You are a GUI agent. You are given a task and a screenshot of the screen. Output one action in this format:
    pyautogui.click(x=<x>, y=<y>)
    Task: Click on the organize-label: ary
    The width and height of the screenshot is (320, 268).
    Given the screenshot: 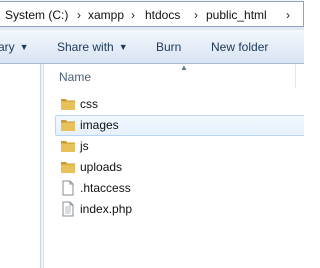 What is the action you would take?
    pyautogui.click(x=7, y=47)
    